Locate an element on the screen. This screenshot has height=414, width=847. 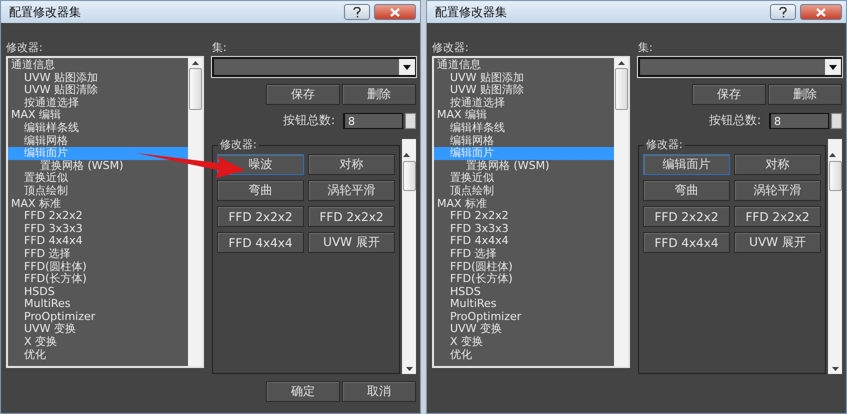
set-label: 集: is located at coordinates (220, 48).